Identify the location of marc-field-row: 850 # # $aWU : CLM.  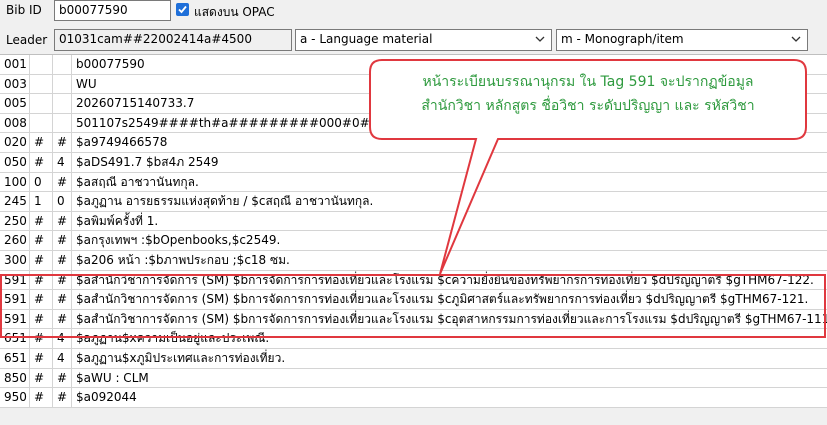
(413, 378).